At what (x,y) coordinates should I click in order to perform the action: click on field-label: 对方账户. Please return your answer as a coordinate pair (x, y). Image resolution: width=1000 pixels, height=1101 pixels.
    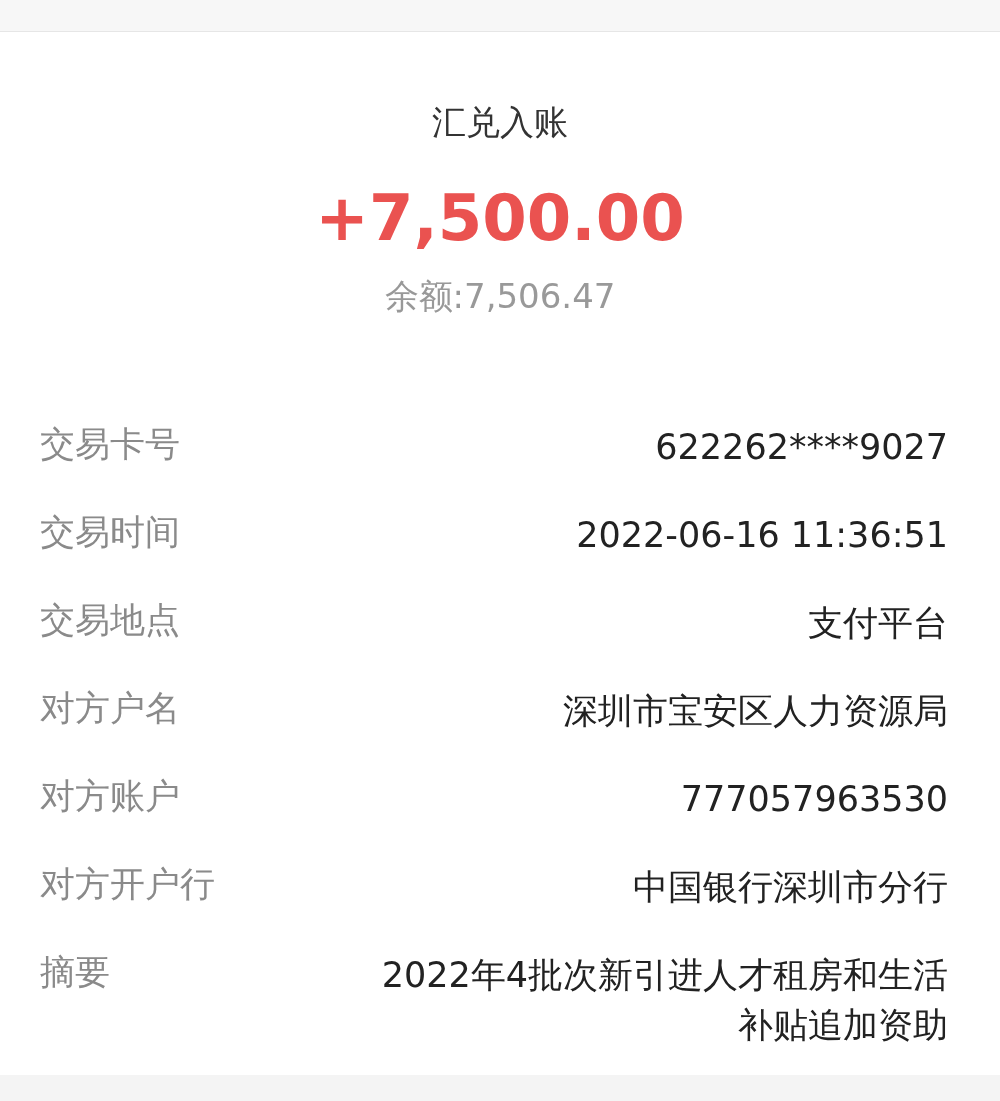
    Looking at the image, I should click on (110, 796).